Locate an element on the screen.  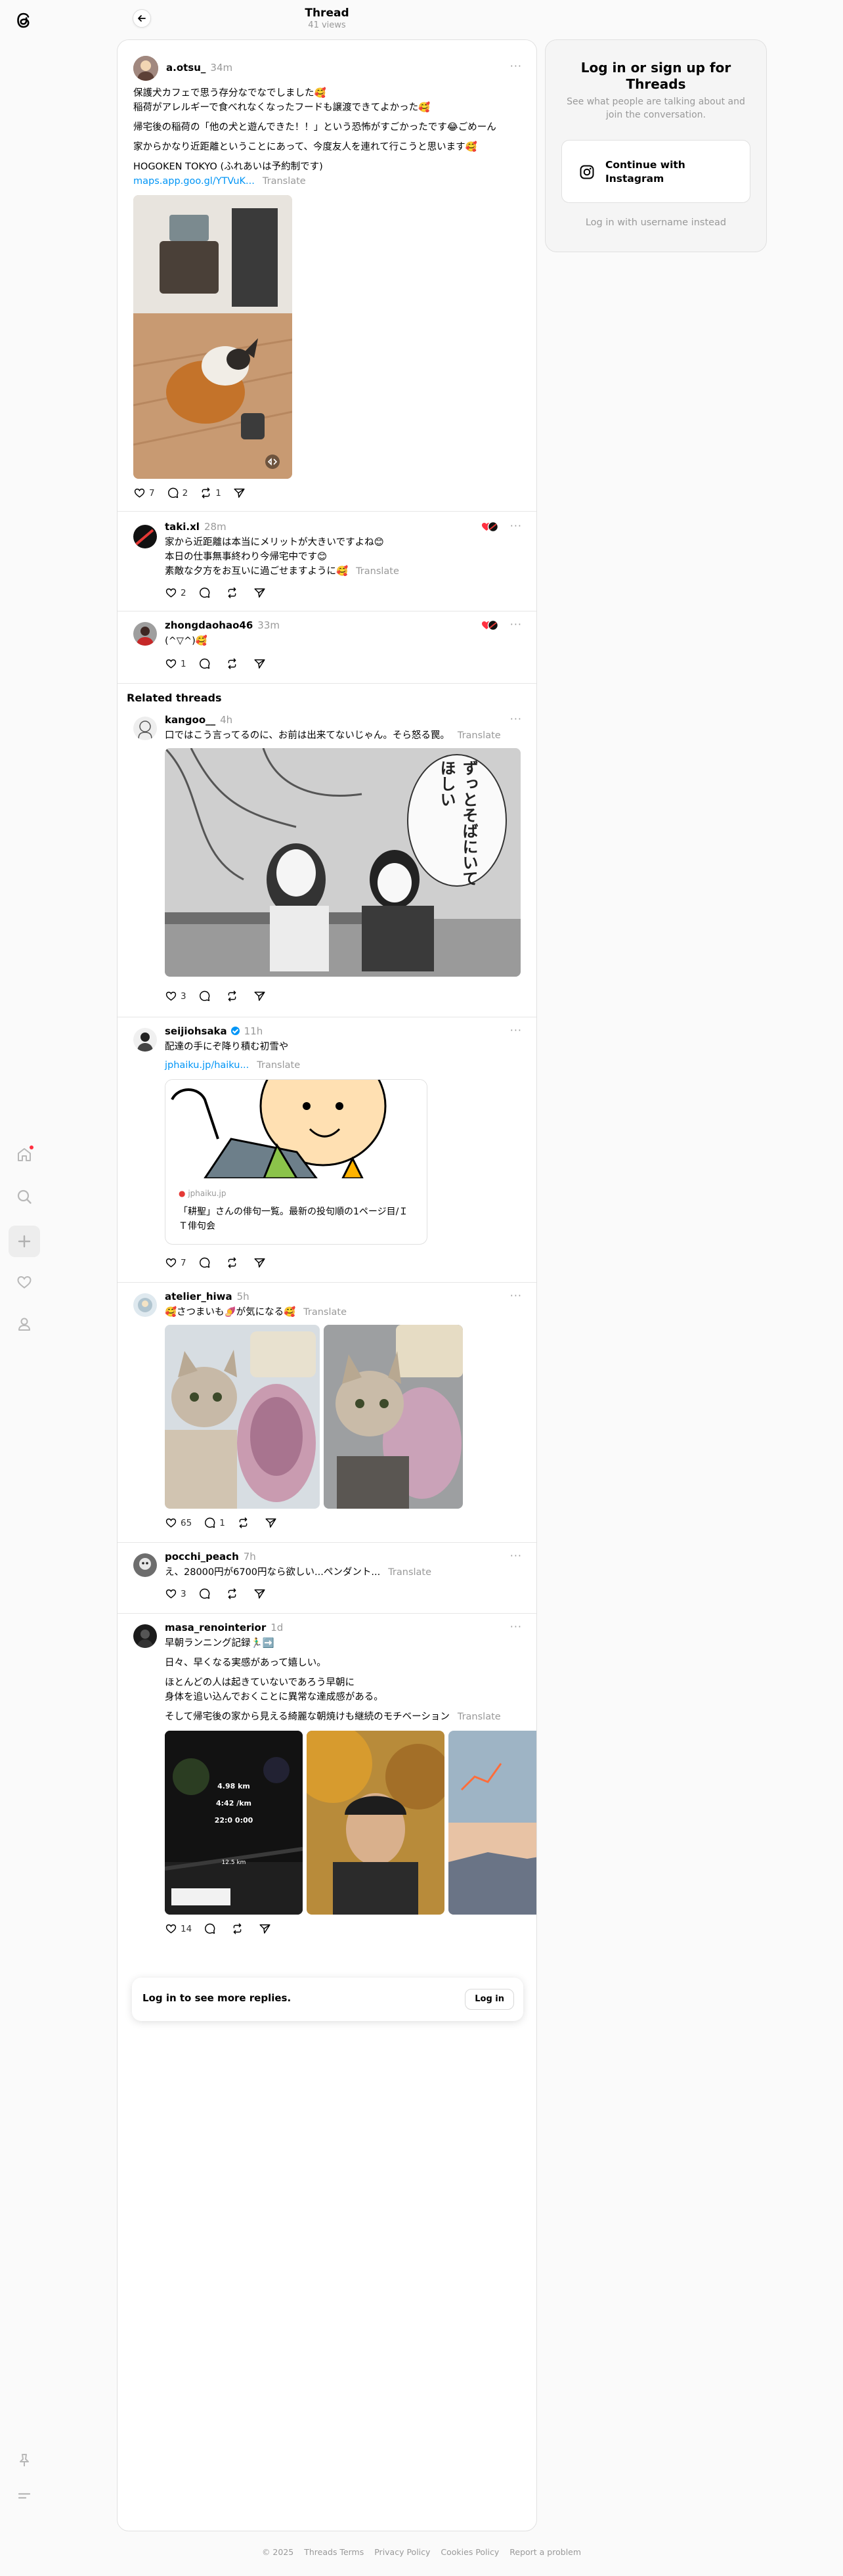
login-button: Log in is located at coordinates (489, 1999).